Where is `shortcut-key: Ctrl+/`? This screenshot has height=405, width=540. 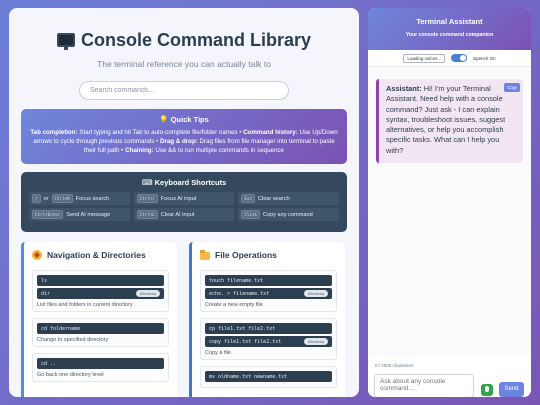 shortcut-key: Ctrl+/ is located at coordinates (147, 198).